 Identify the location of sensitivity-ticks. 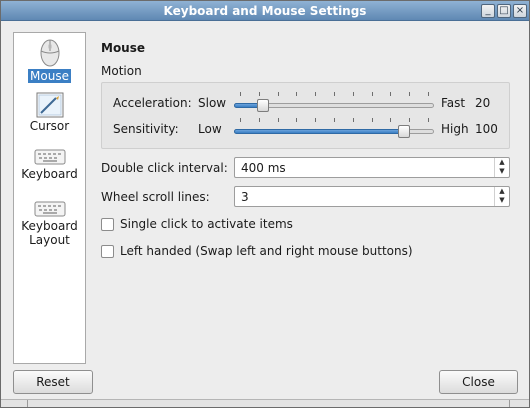
(334, 120).